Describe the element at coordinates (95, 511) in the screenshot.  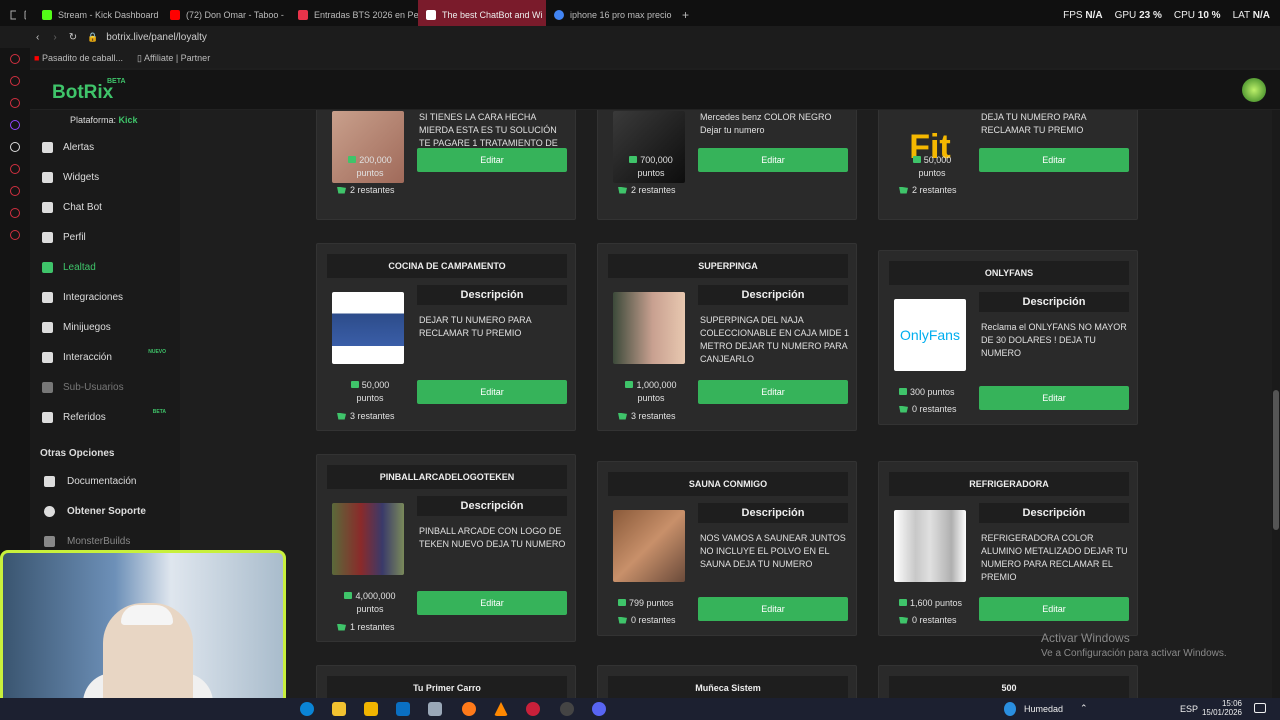
I see `sidebar-item-soporte: Obtener Soporte` at that location.